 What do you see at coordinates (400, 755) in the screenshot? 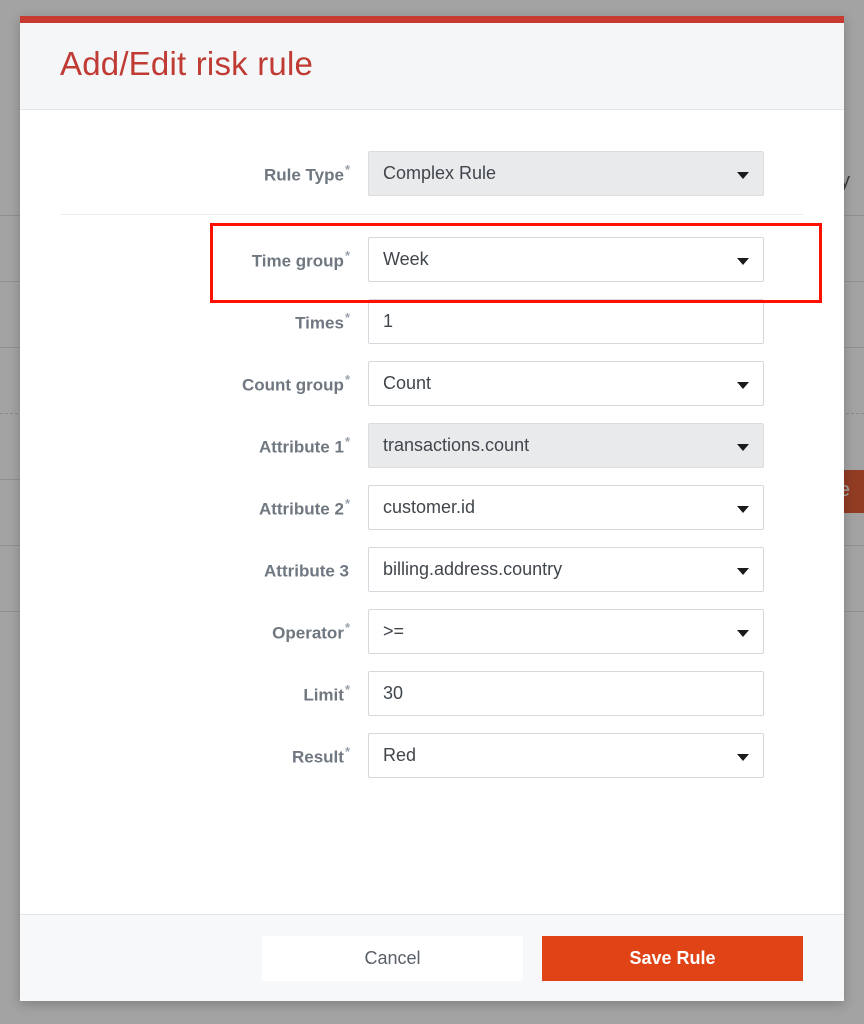
I see `result-value: Red` at bounding box center [400, 755].